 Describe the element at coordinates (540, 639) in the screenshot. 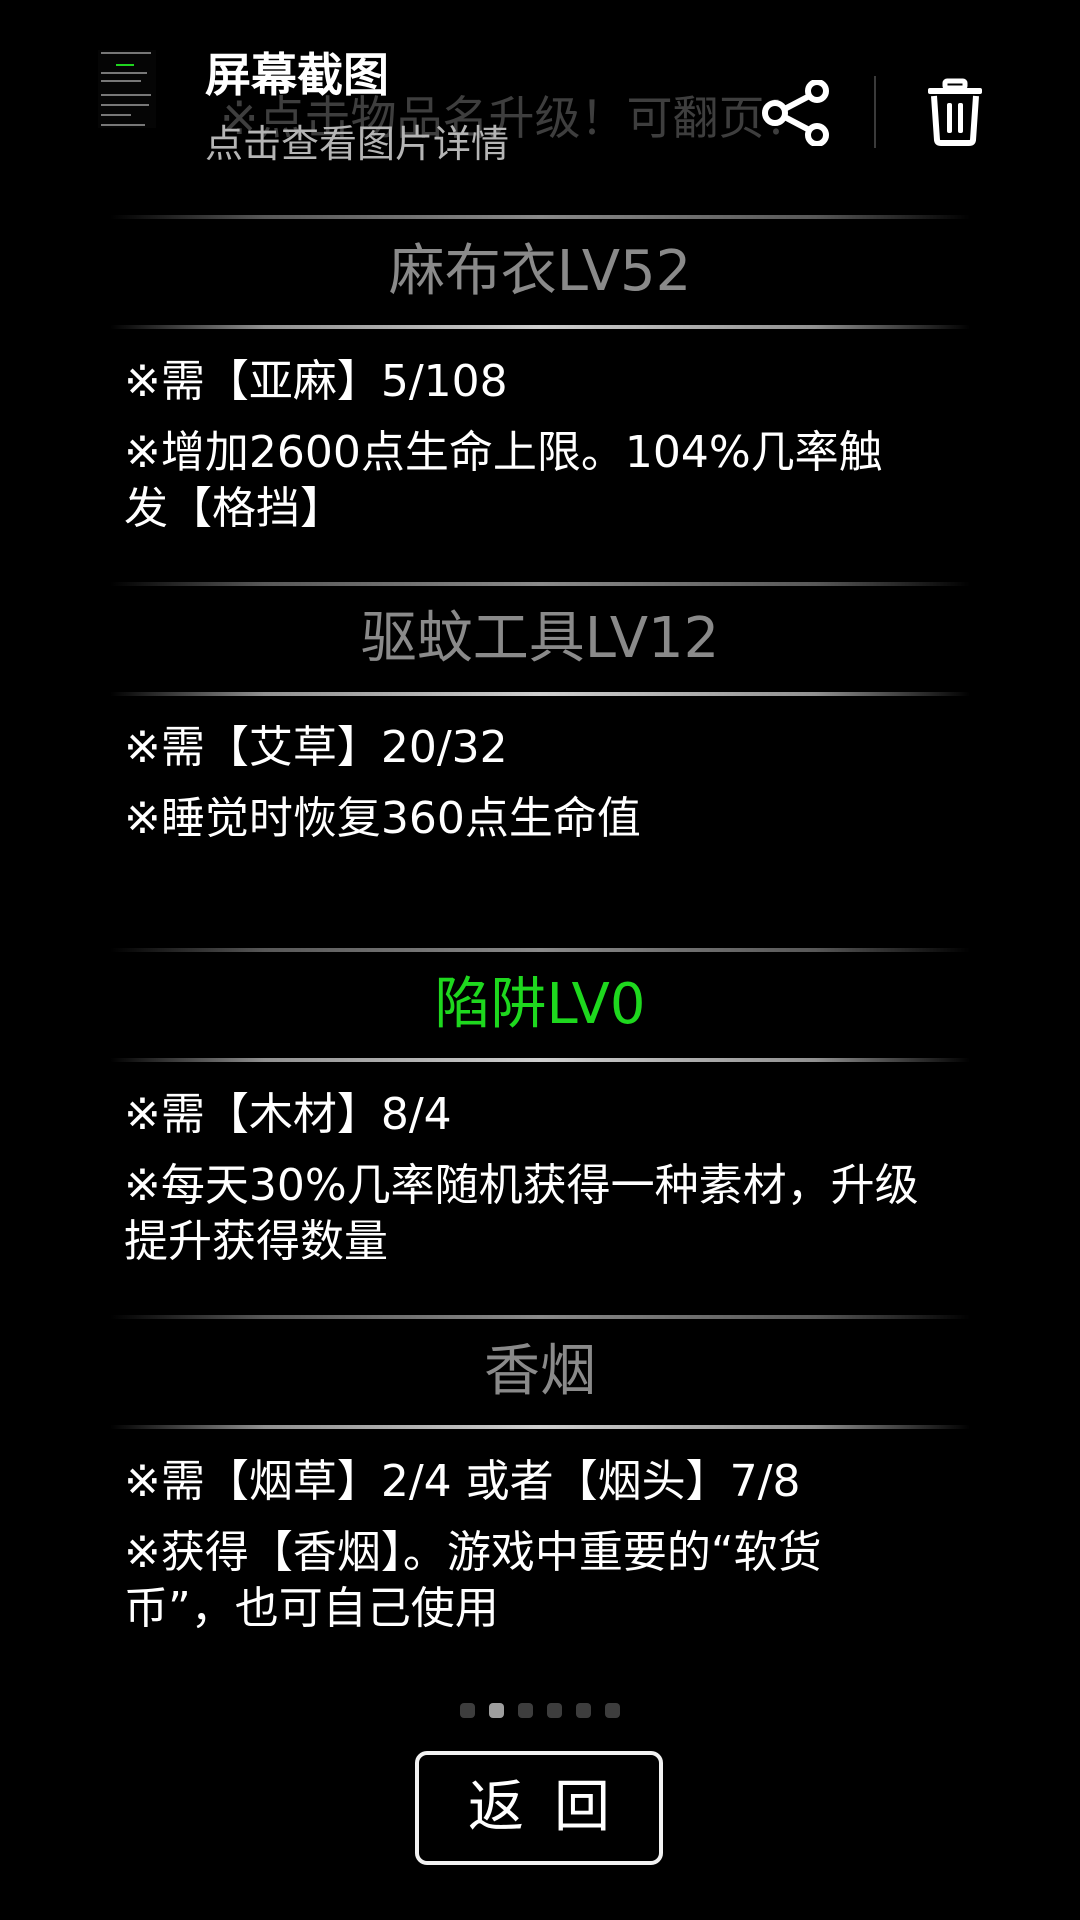

I see `item-title-mosquito-tool: 驱蚊工具LV12` at that location.